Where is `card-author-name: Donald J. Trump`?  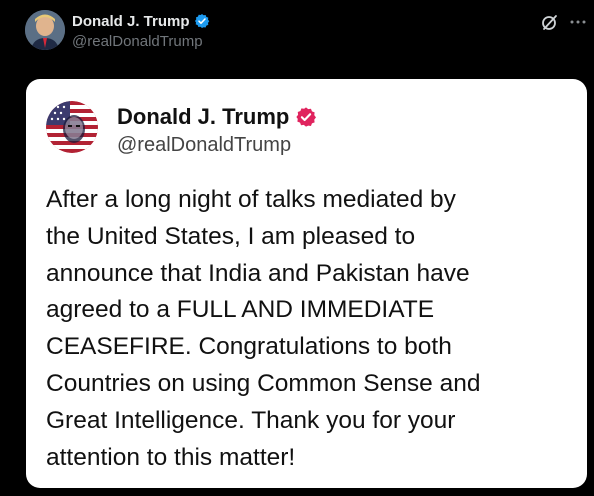
card-author-name: Donald J. Trump is located at coordinates (203, 117).